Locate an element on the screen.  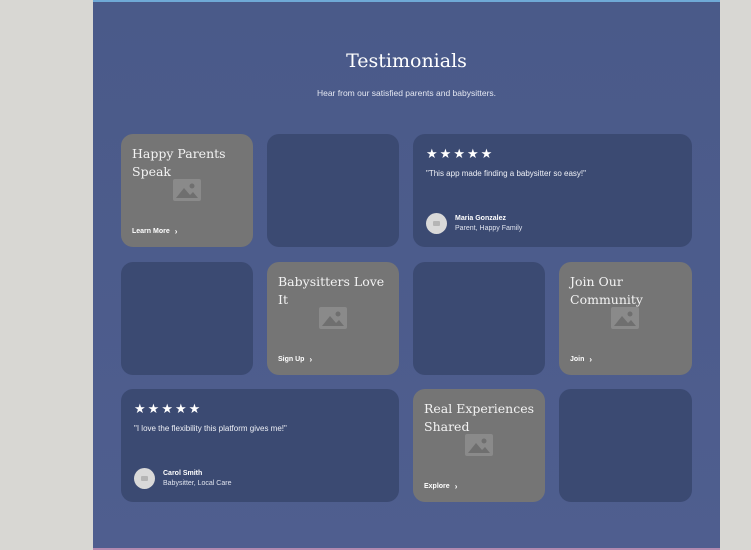
testimonial-author: Carol Smith Babysitter, Local Care is located at coordinates (182, 478).